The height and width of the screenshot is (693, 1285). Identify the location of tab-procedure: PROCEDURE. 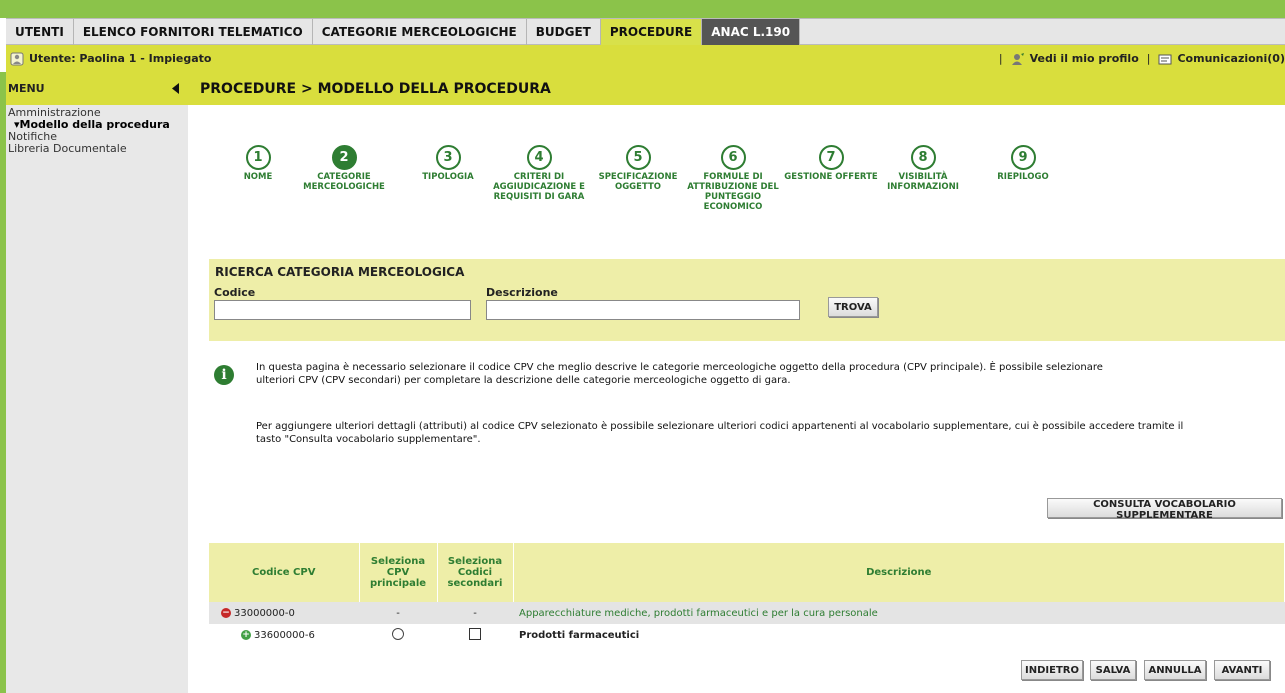
(651, 32).